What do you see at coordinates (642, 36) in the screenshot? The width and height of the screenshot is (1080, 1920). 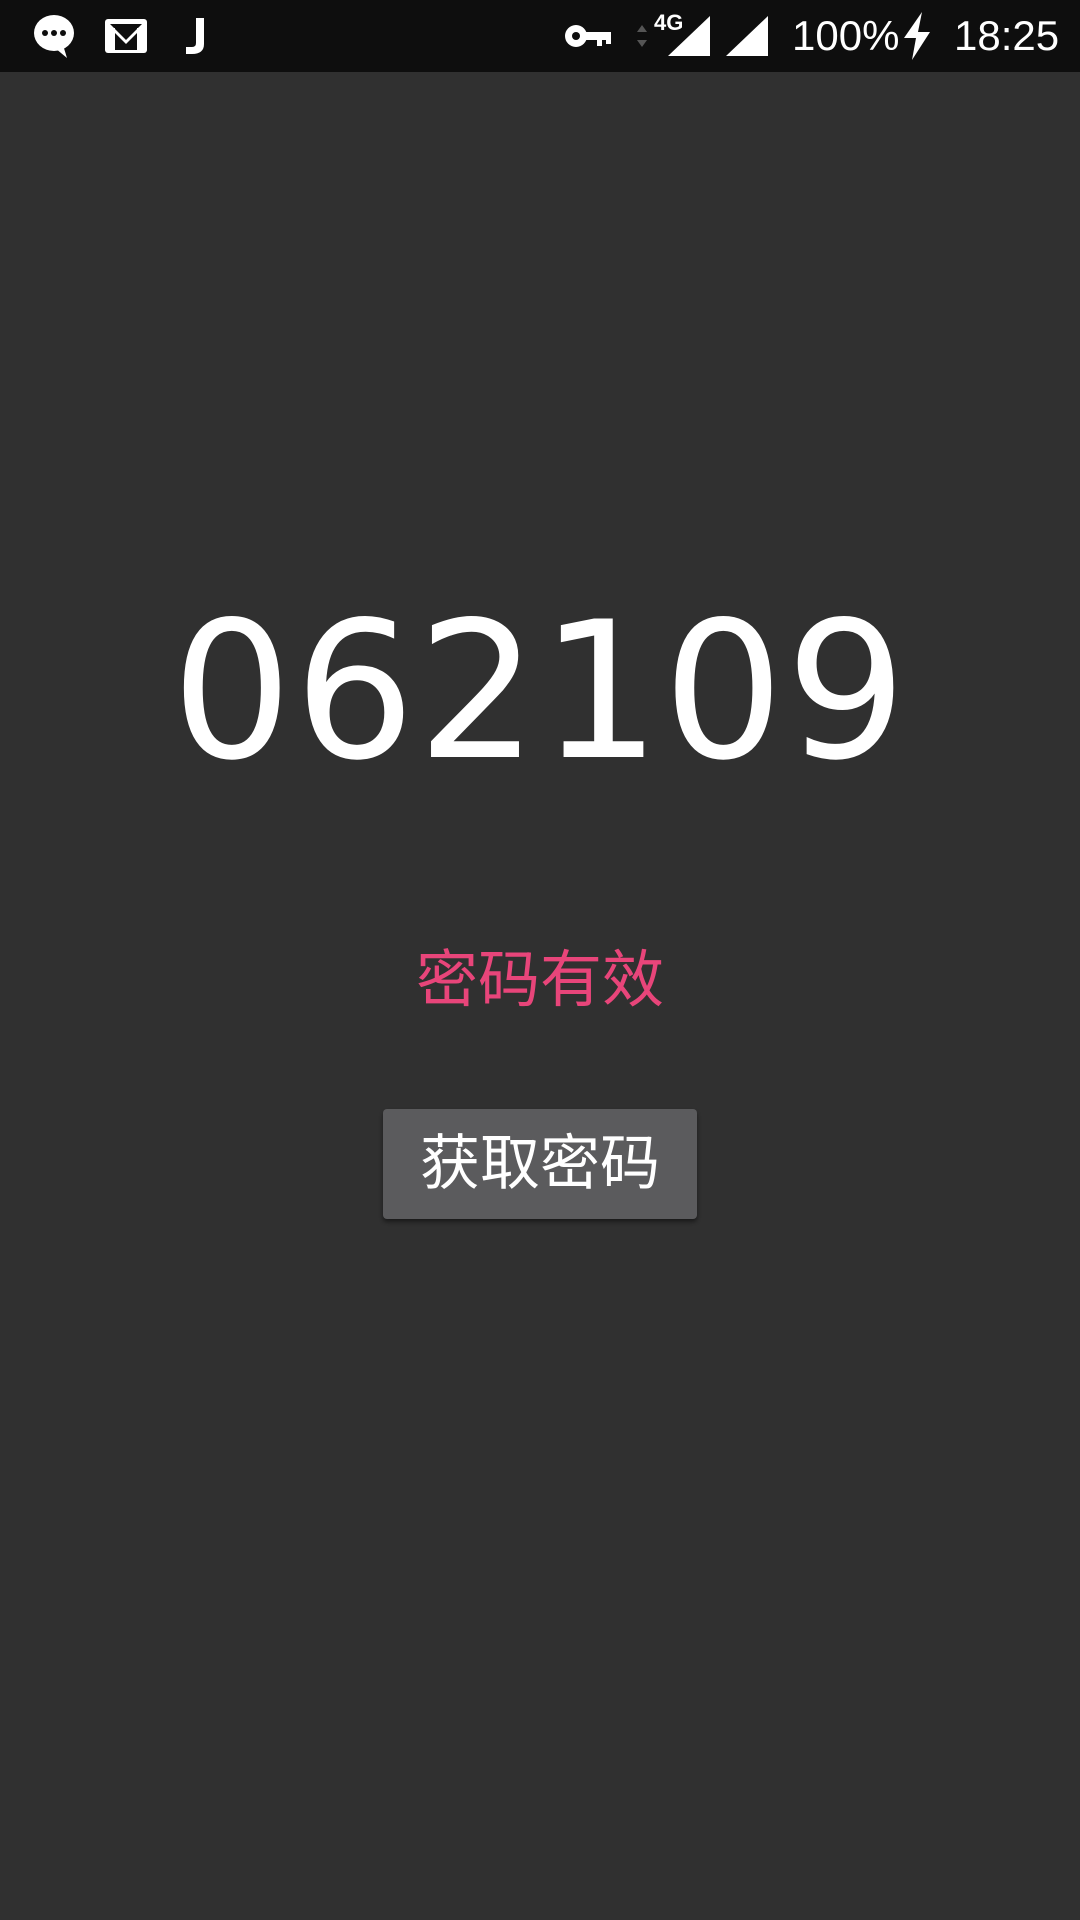 I see `data-arrows-icon` at bounding box center [642, 36].